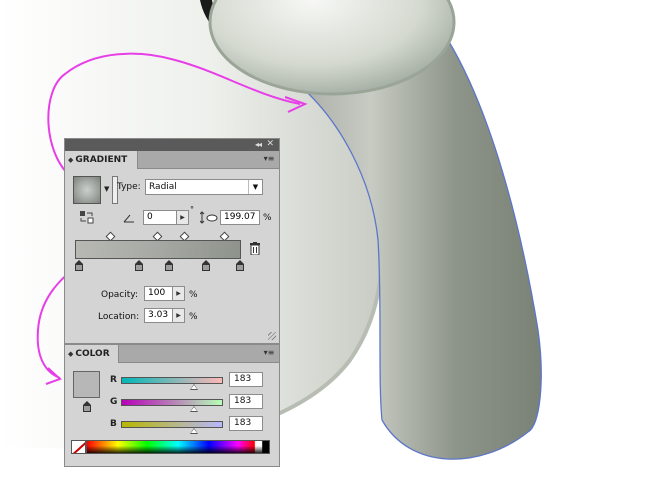 This screenshot has width=650, height=486. Describe the element at coordinates (179, 293) in the screenshot. I see `opacity-stepper: ▶` at that location.